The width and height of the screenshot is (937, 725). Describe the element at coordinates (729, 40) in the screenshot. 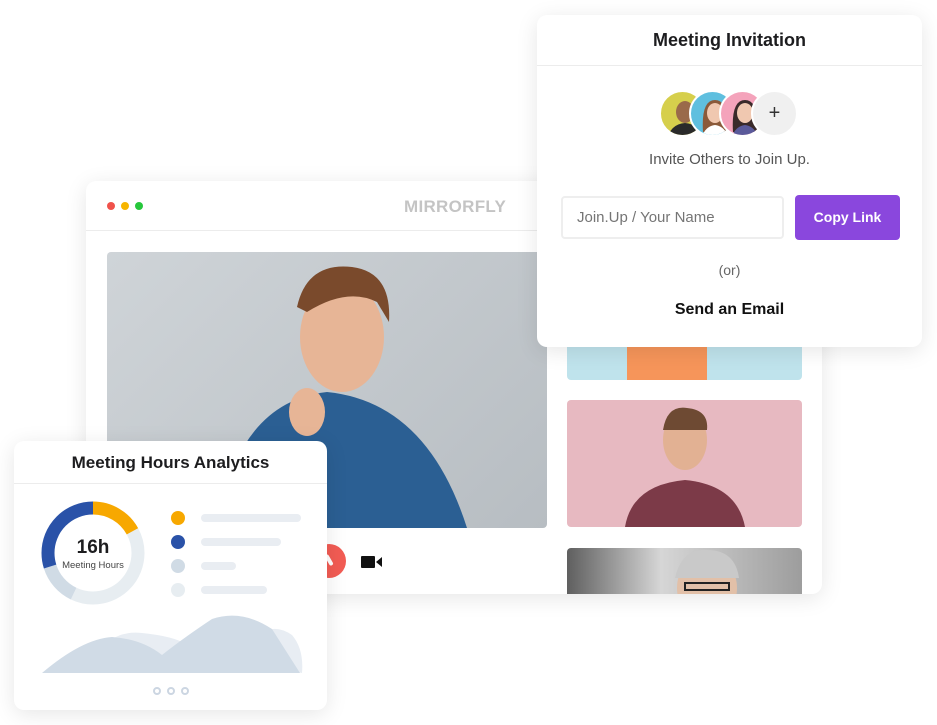

I see `invitation-title: Meeting Invitation` at that location.